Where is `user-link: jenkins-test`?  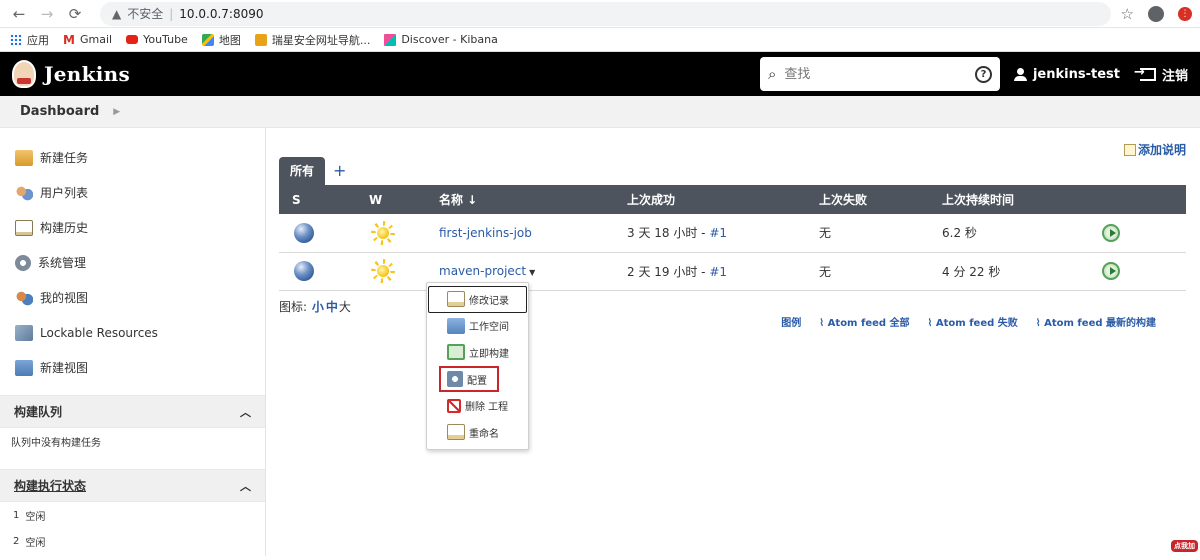 user-link: jenkins-test is located at coordinates (1066, 74).